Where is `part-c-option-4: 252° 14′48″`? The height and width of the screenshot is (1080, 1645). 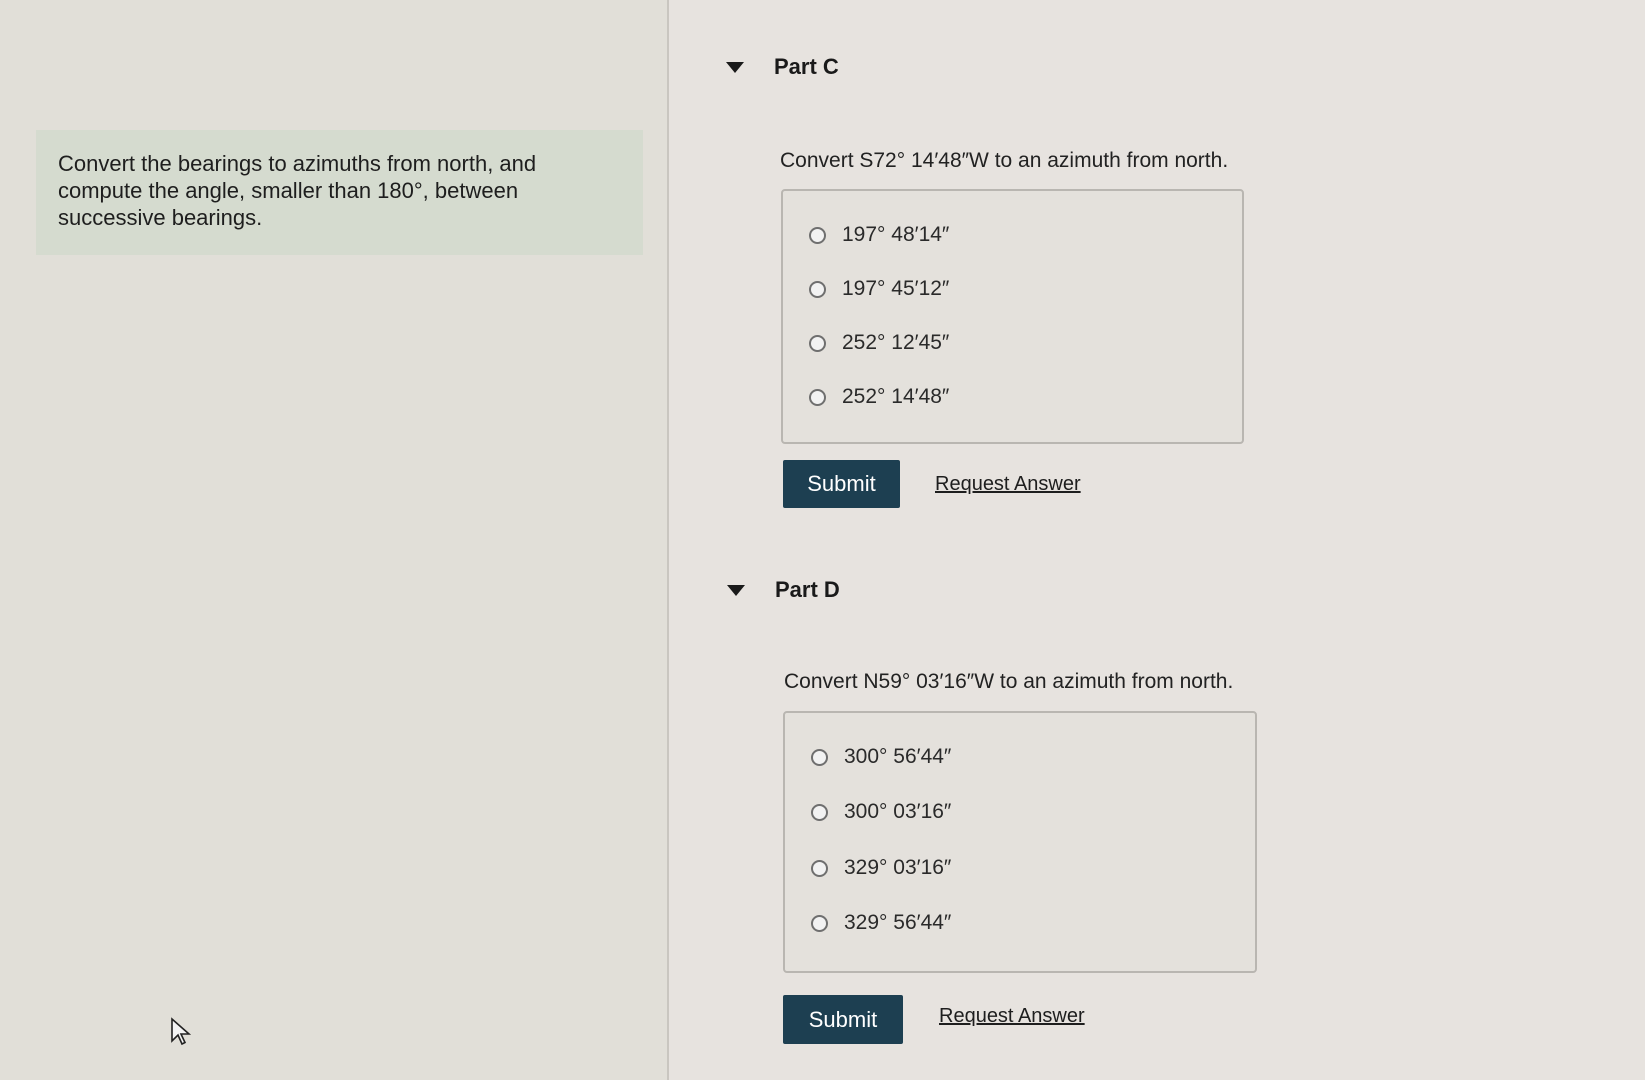 part-c-option-4: 252° 14′48″ is located at coordinates (879, 397).